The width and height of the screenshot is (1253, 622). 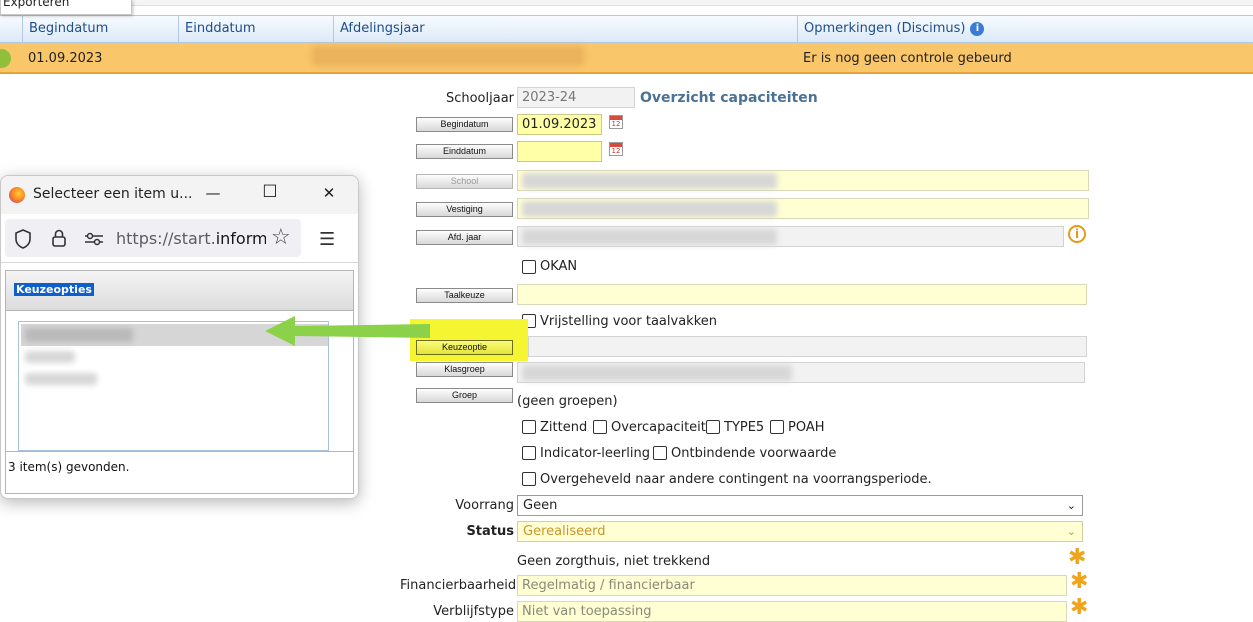 What do you see at coordinates (479, 98) in the screenshot?
I see `schooljaar-label: Schooljaar` at bounding box center [479, 98].